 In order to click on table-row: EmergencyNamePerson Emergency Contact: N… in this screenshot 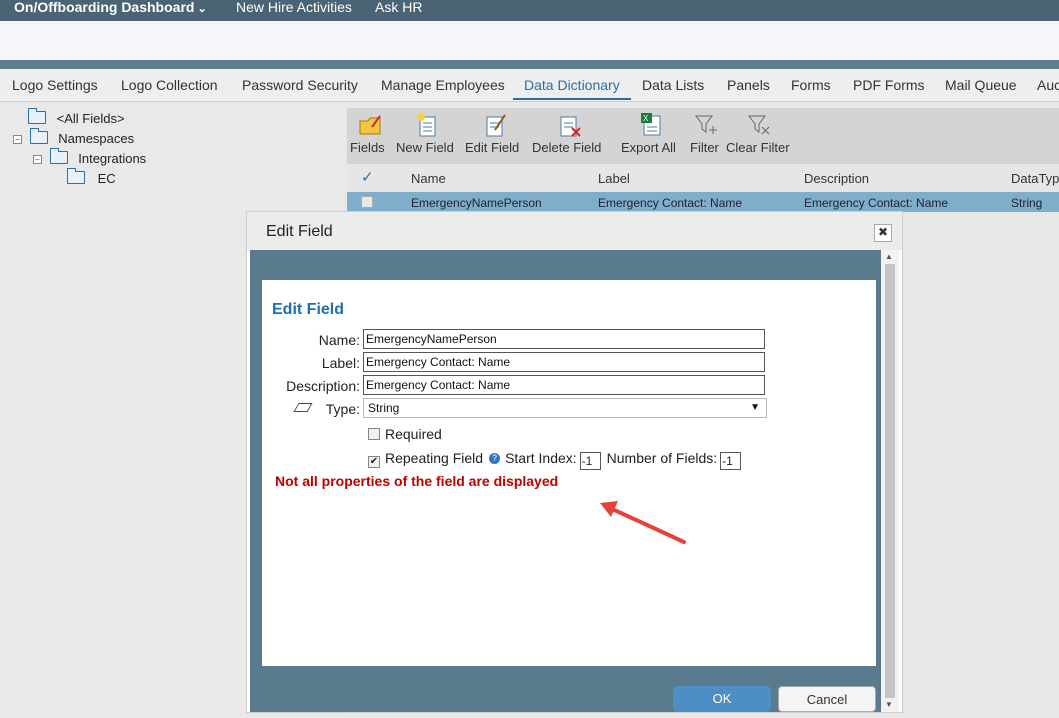, I will do `click(703, 202)`.